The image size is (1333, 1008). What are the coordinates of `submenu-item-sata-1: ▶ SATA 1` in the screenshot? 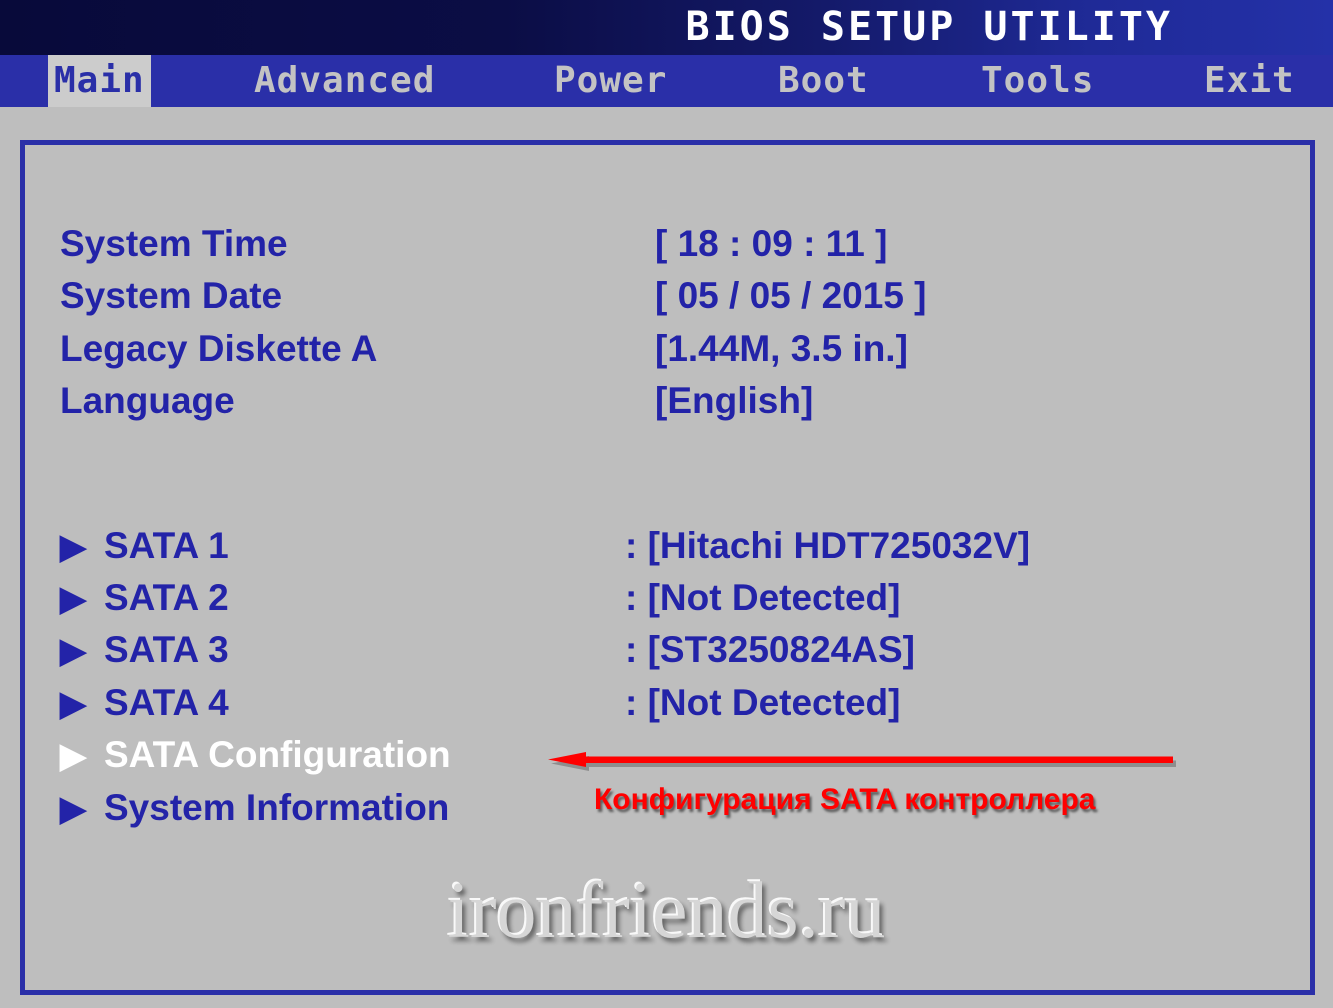 It's located at (144, 546).